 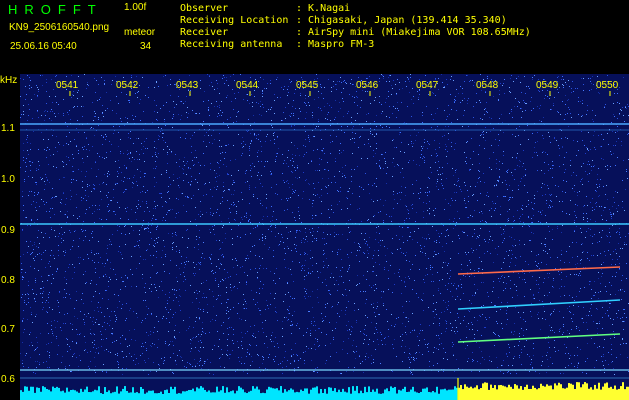 I want to click on time-tick-0542: 0542, so click(x=127, y=85).